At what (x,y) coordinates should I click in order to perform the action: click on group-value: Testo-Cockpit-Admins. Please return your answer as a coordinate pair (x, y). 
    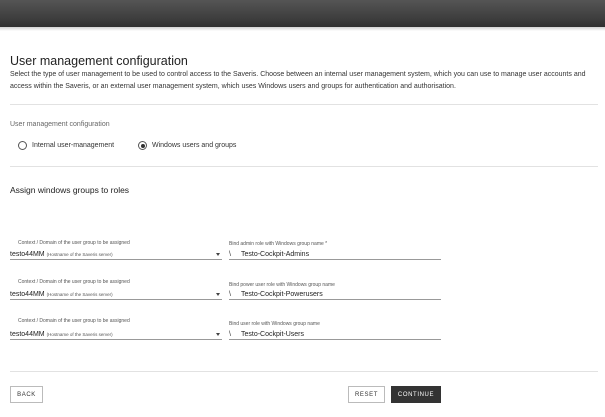
    Looking at the image, I should click on (275, 254).